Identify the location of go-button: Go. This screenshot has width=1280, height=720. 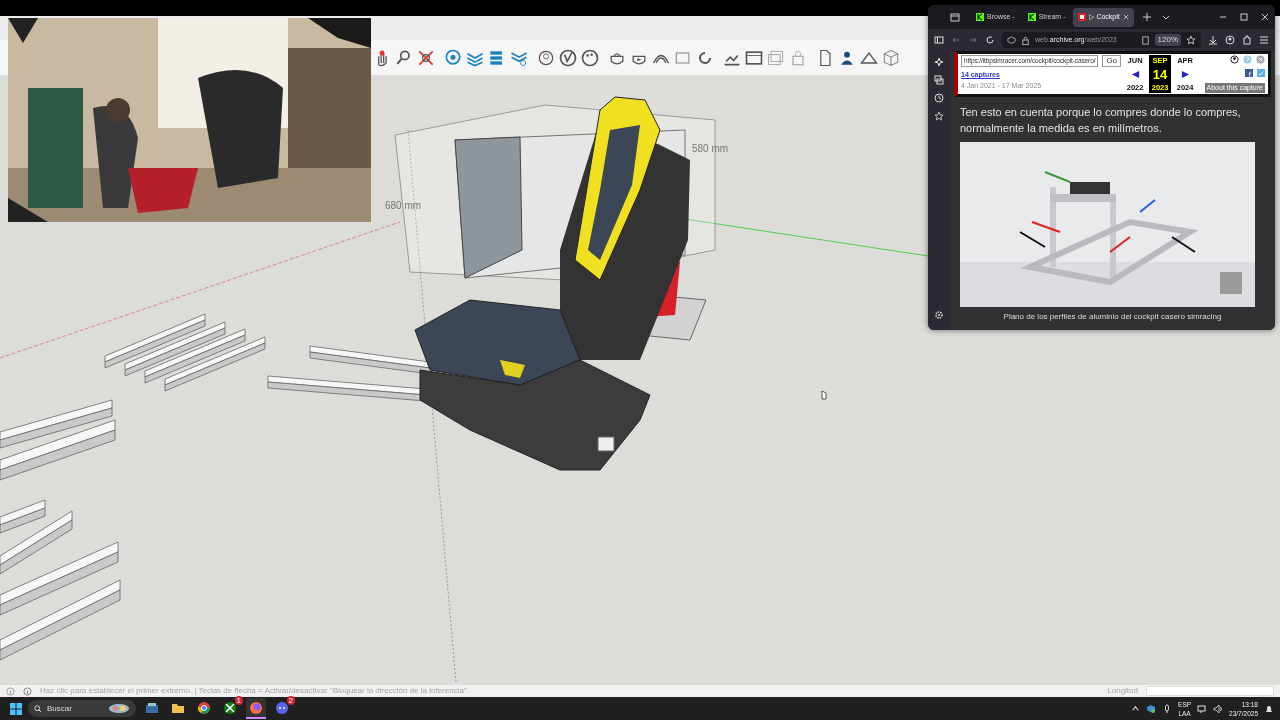
(1112, 61).